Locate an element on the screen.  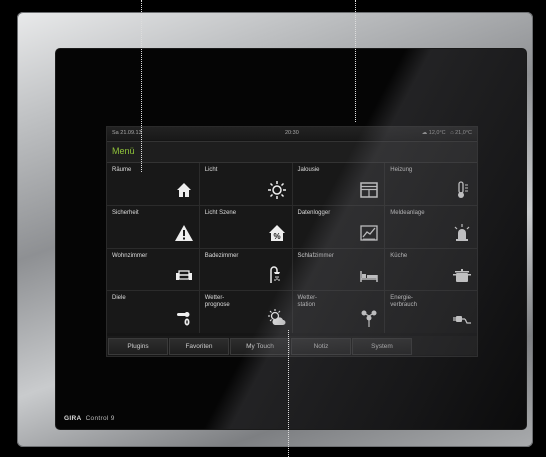
tile-wohnzimmer: Wohnzimmer is located at coordinates (153, 269).